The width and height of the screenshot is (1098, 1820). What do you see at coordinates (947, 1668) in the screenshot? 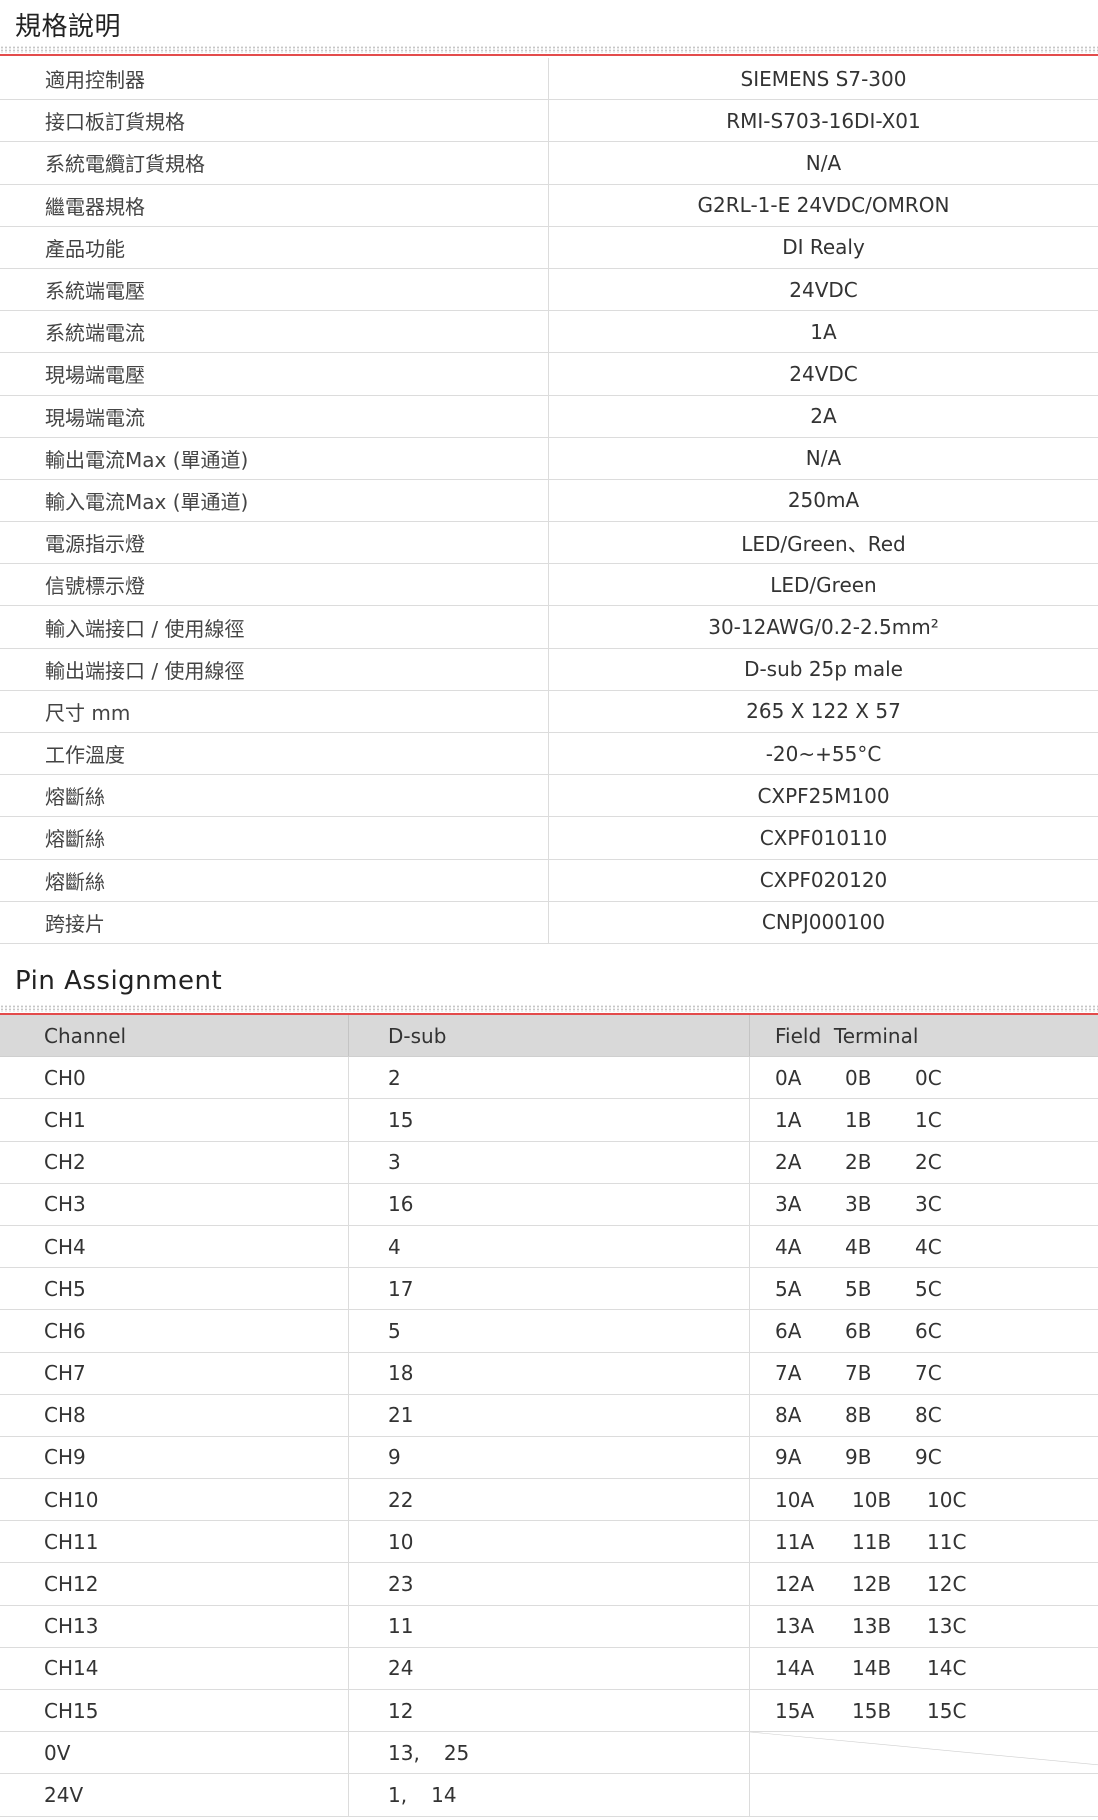
I see `field-terminal: 14C` at bounding box center [947, 1668].